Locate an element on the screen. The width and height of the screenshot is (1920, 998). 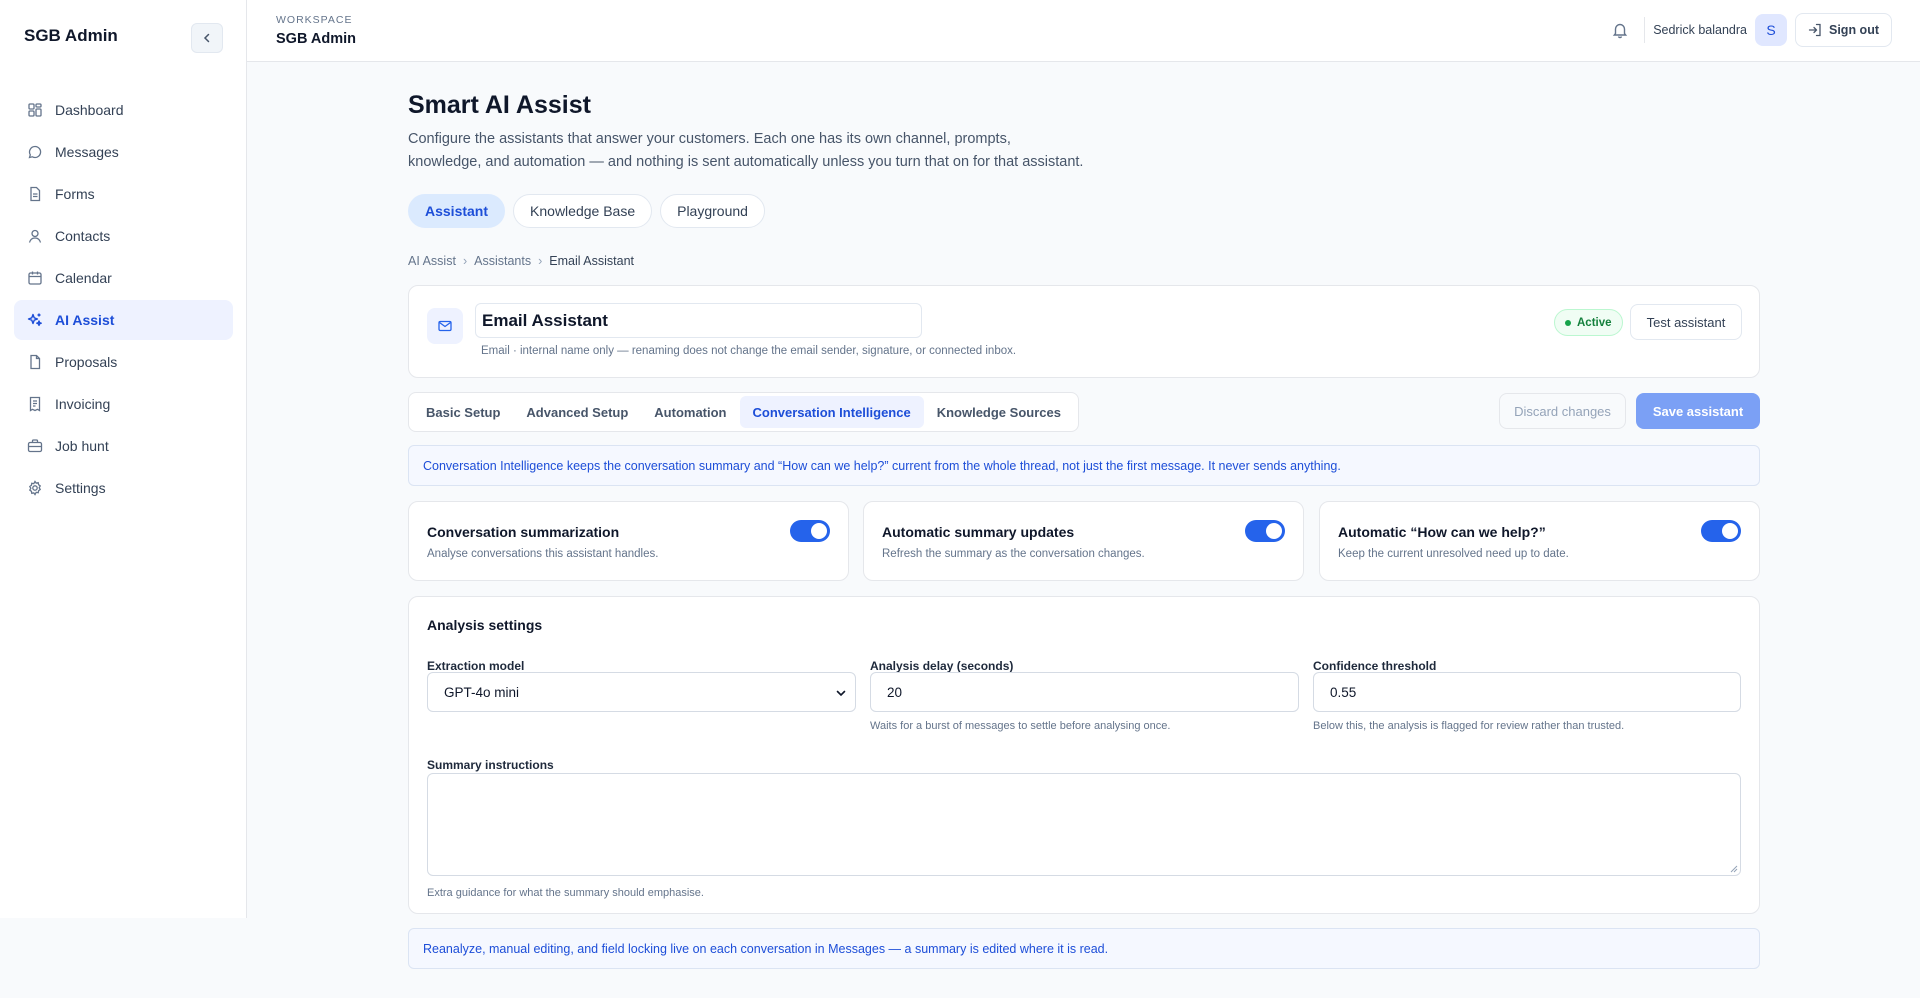
tab-playground: Playground is located at coordinates (712, 211).